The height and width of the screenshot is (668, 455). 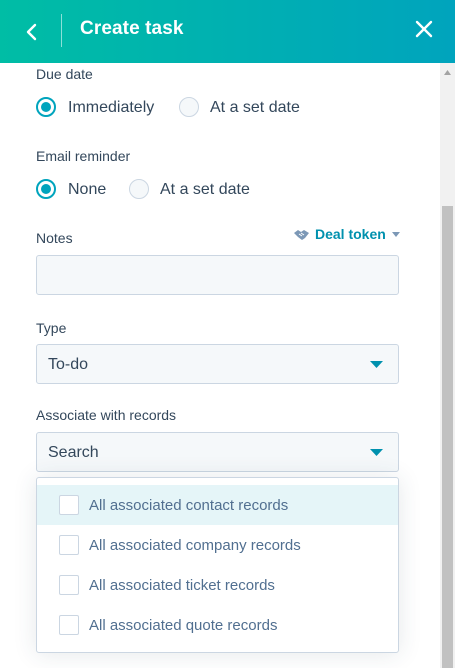 What do you see at coordinates (68, 364) in the screenshot?
I see `type-select-value: To-do` at bounding box center [68, 364].